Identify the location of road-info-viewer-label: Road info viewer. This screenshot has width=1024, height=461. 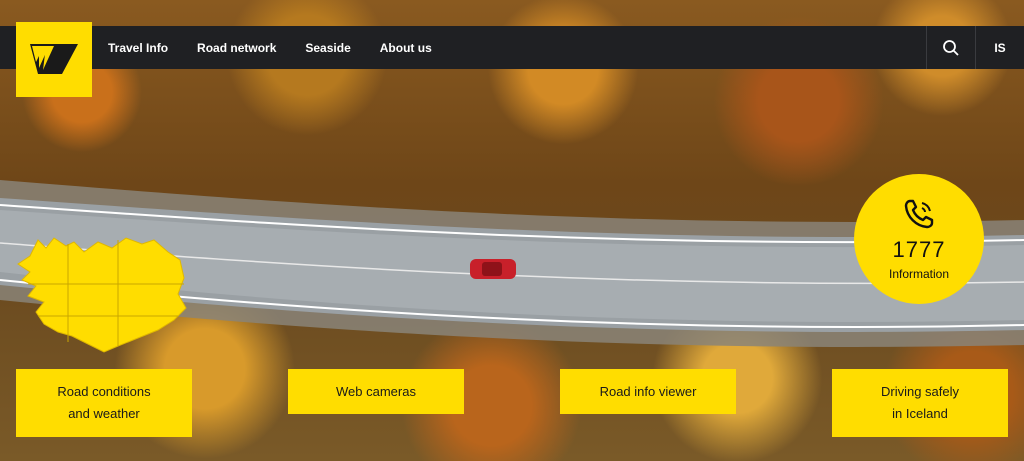
(648, 391).